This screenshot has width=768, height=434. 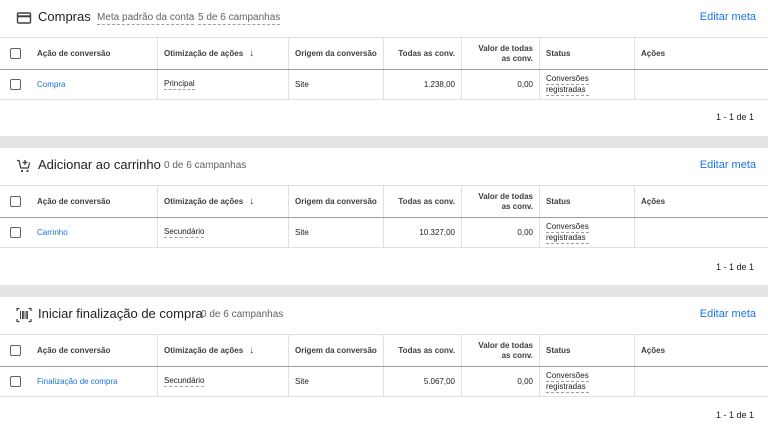 I want to click on section-title: Iniciar finalização de compra, so click(x=120, y=313).